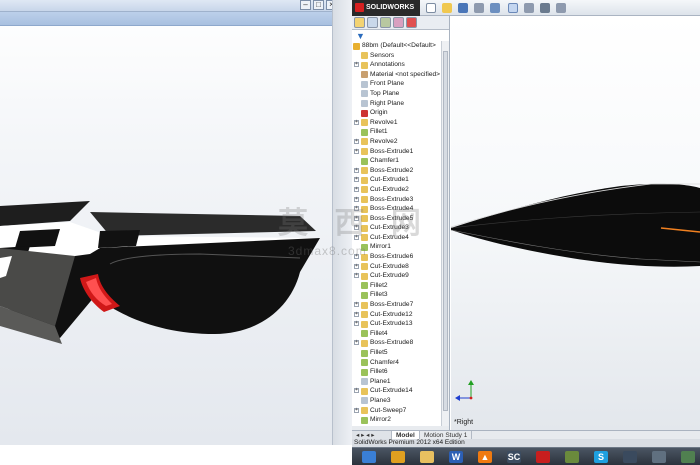 This screenshot has height=465, width=700. I want to click on word-icon: W, so click(456, 457).